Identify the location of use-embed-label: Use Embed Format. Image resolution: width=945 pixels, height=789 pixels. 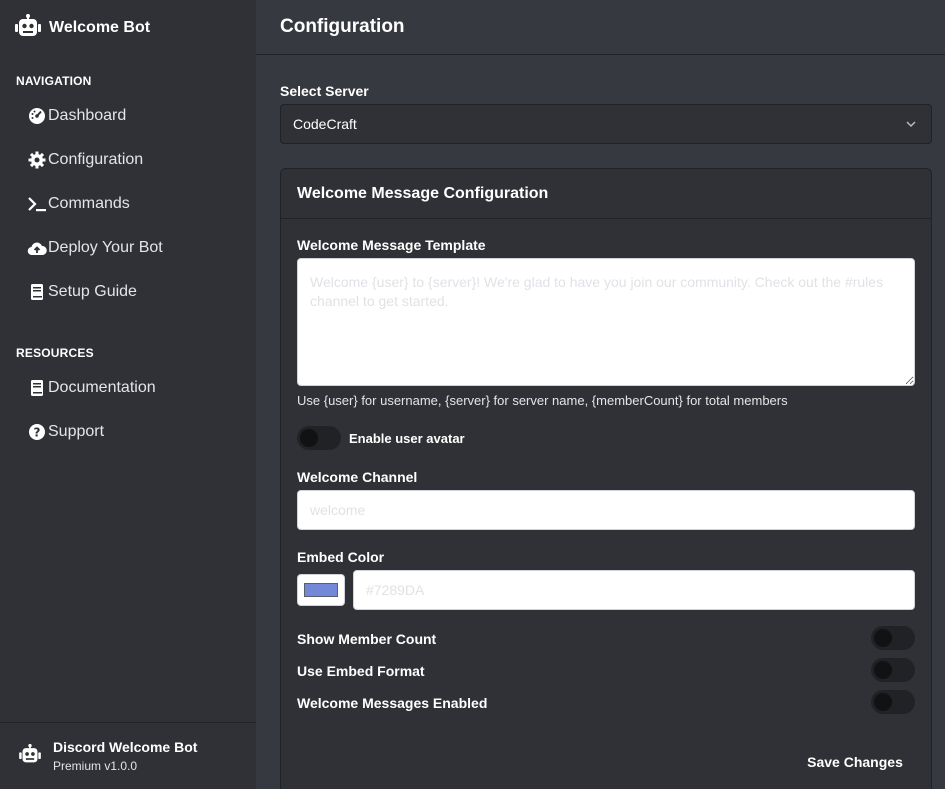
(361, 671).